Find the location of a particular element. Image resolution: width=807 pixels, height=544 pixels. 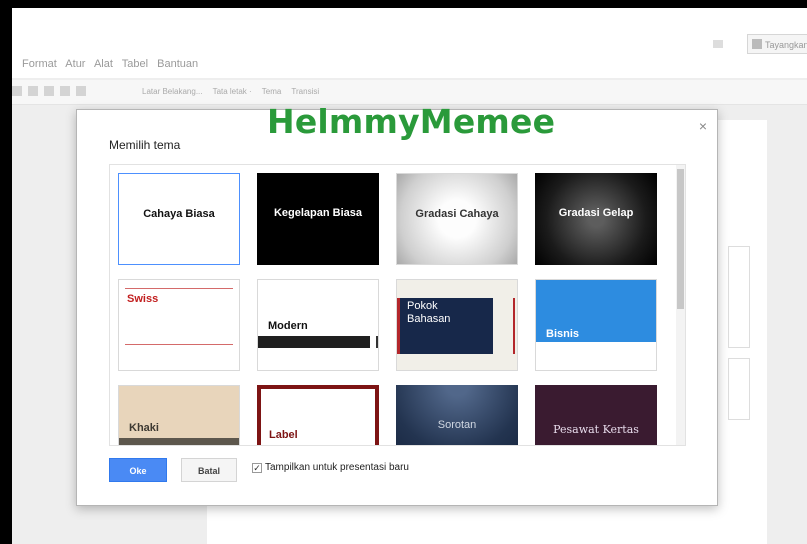

theme-label: Gradasi Gelap is located at coordinates (596, 213).